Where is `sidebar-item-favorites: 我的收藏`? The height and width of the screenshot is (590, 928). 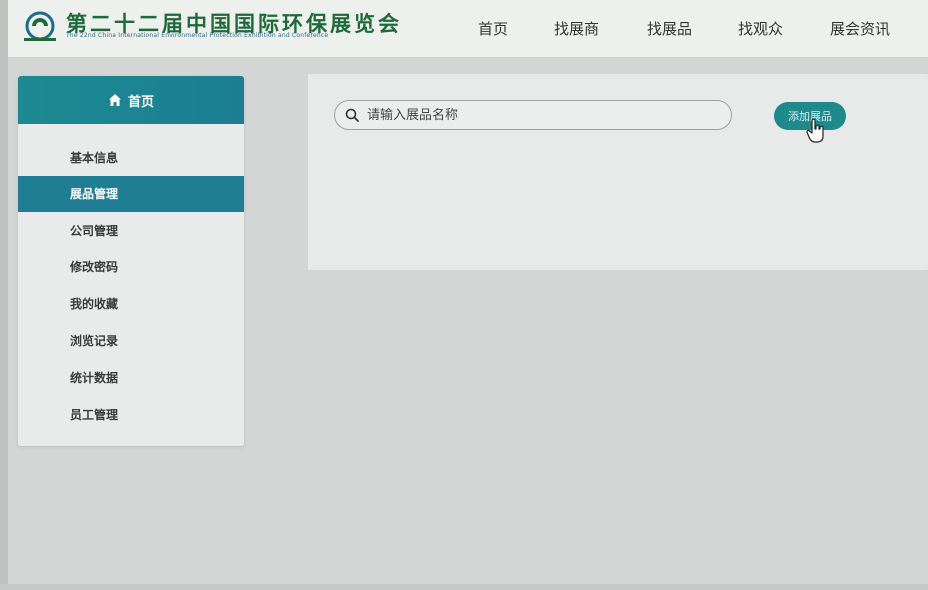 sidebar-item-favorites: 我的收藏 is located at coordinates (131, 304).